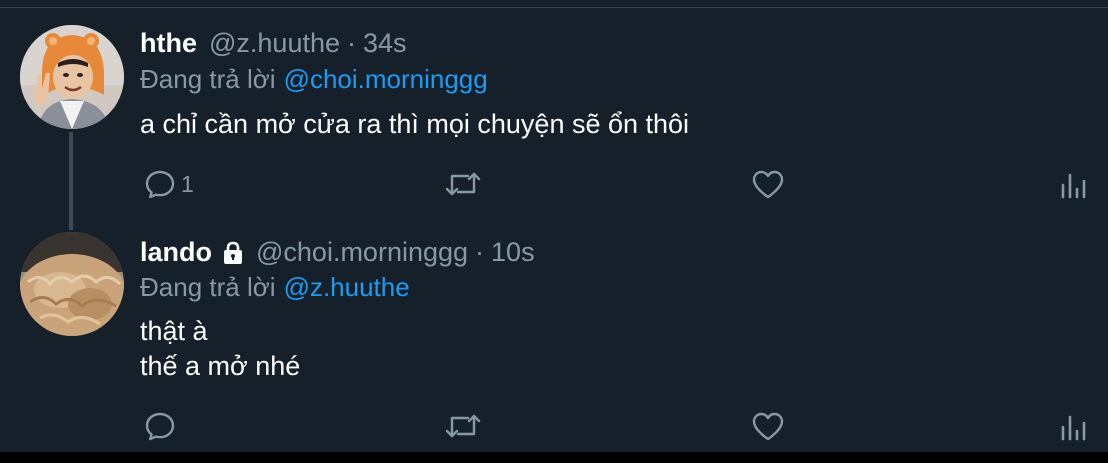  I want to click on tweet-actions: 1, so click(554, 184).